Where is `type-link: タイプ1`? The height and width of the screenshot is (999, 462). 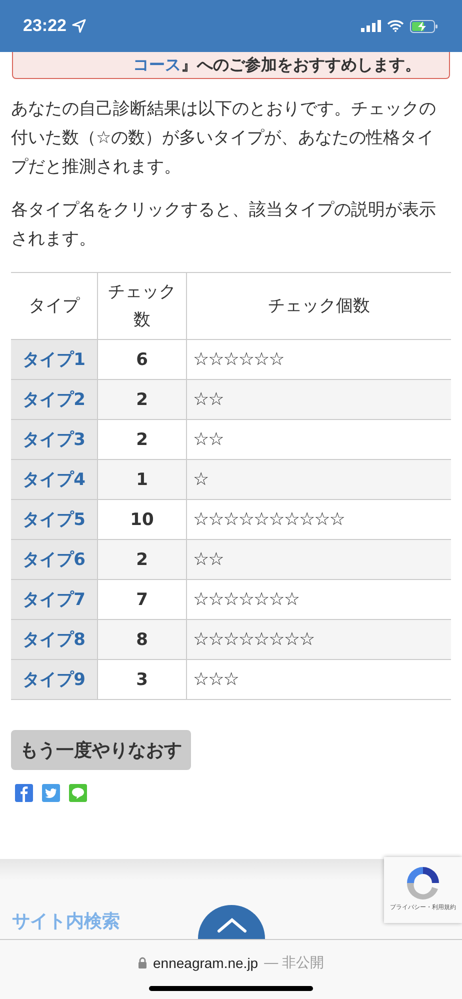
type-link: タイプ1 is located at coordinates (54, 360).